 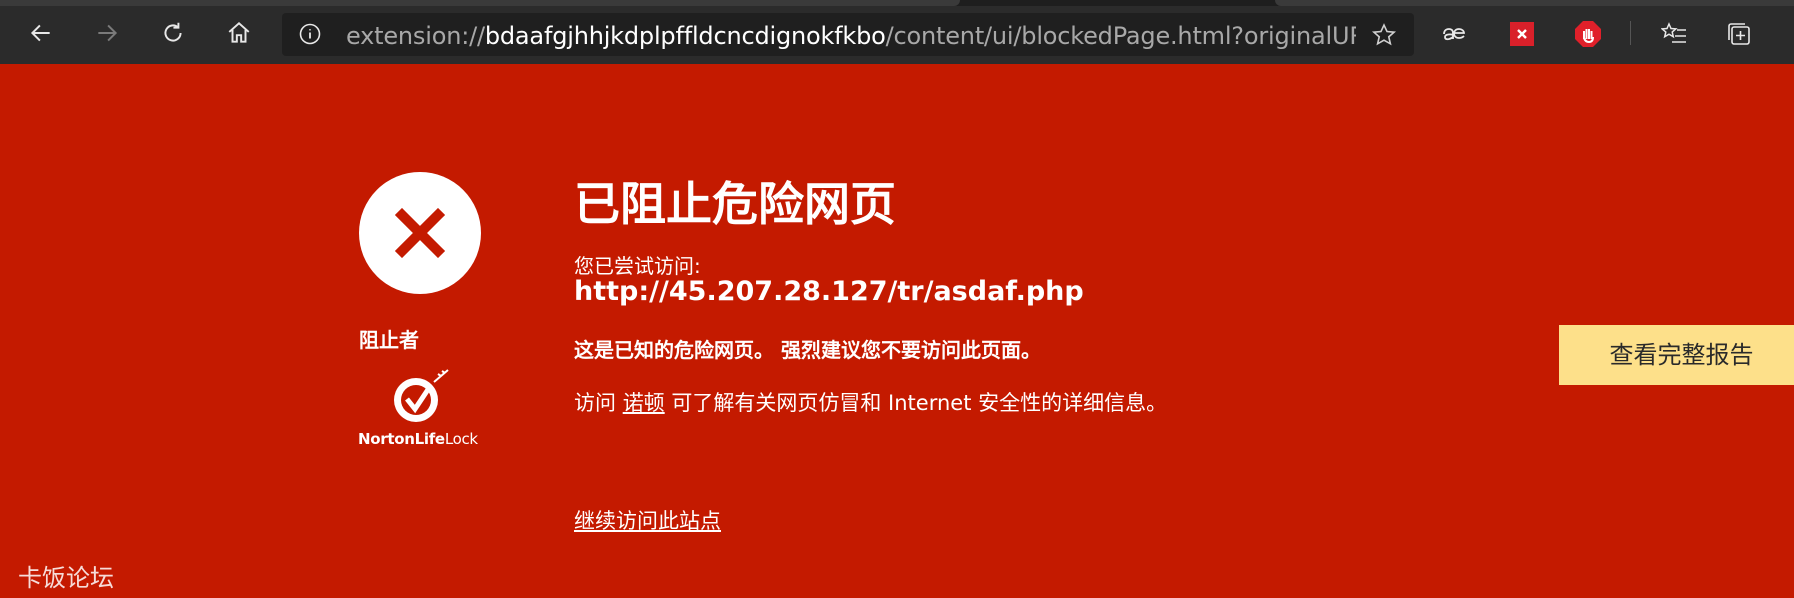 I want to click on red-x-extension-icon, so click(x=1522, y=34).